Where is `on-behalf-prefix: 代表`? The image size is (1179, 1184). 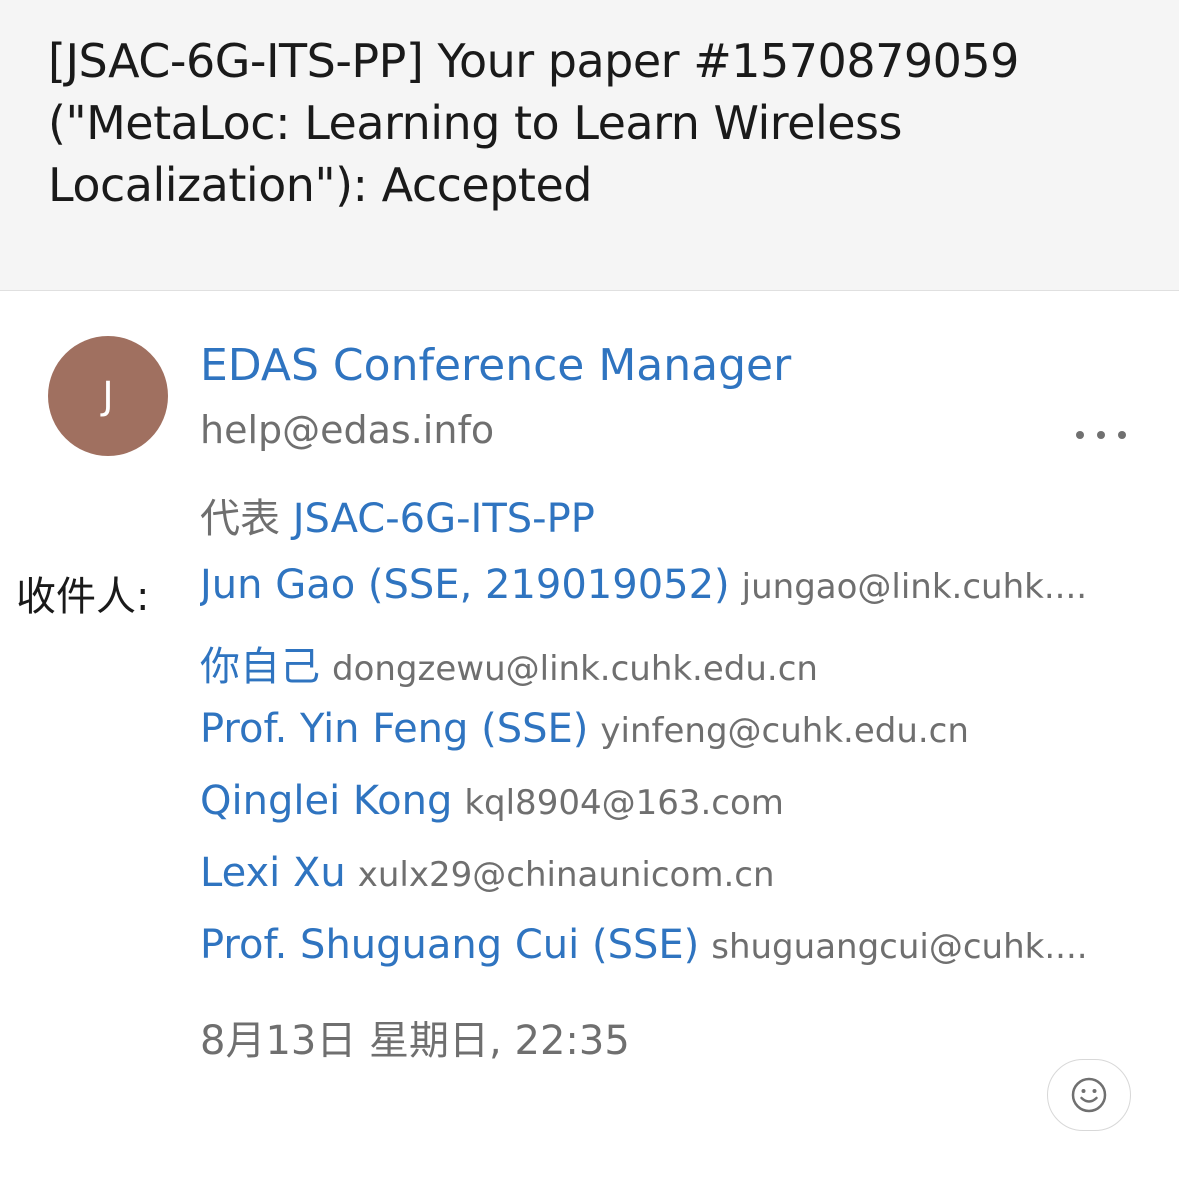 on-behalf-prefix: 代表 is located at coordinates (240, 519).